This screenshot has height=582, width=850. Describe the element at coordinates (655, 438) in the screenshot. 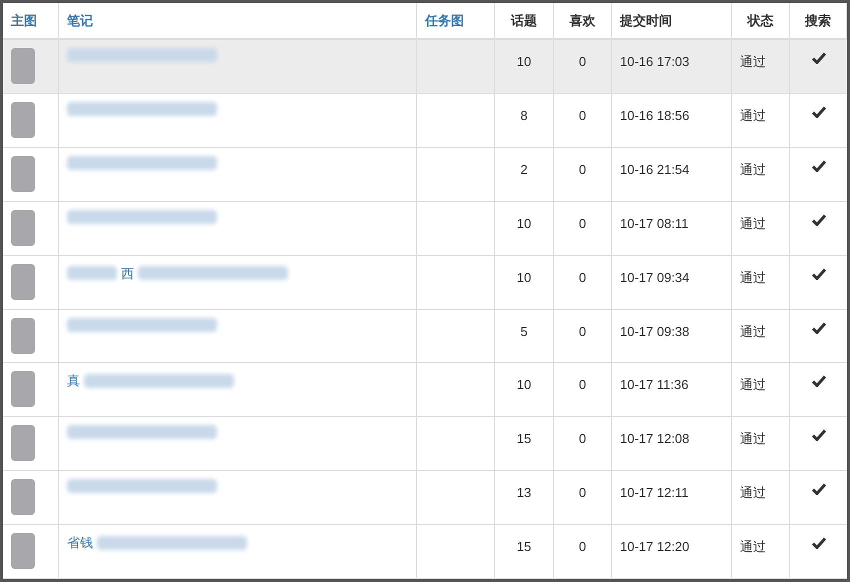

I see `submit-time: 10-17 12:08` at that location.